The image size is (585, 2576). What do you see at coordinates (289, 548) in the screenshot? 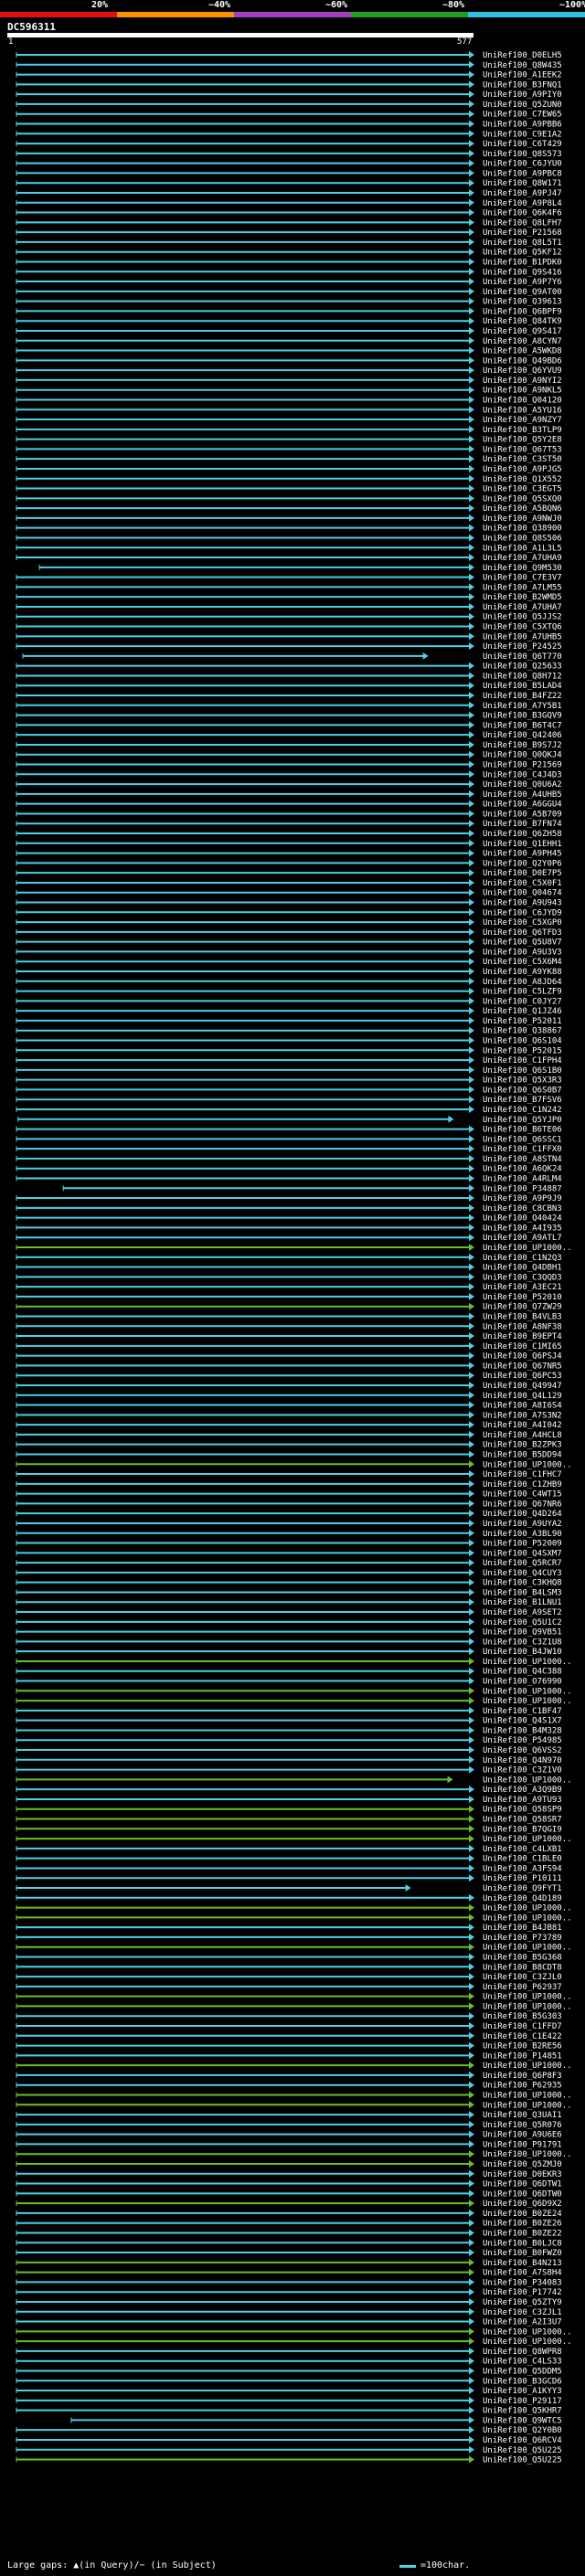
I see `hit-row: UniRef100_A1L3L5` at bounding box center [289, 548].